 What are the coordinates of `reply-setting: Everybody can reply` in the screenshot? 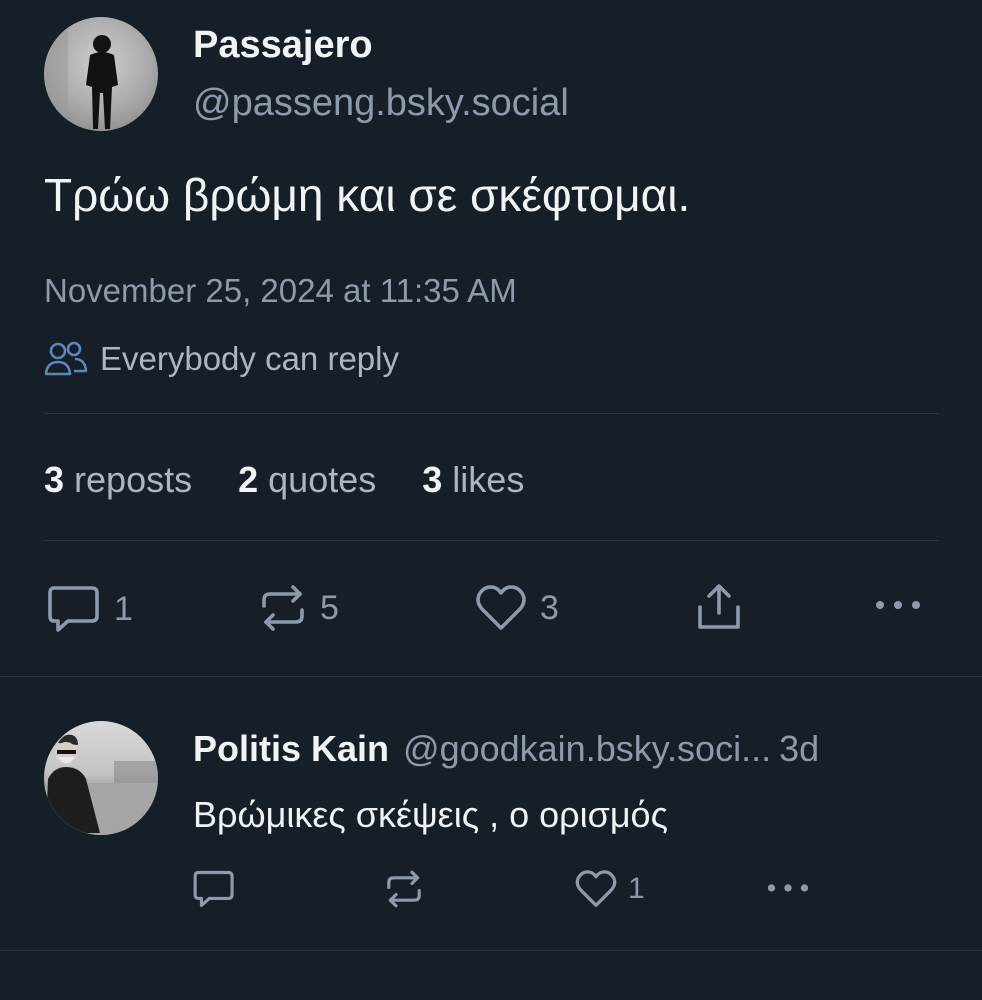 It's located at (221, 359).